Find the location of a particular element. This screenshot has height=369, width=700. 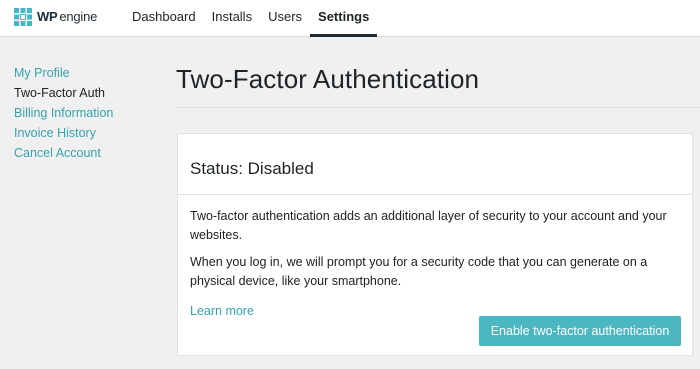

wpengine-logo-icon is located at coordinates (23, 17).